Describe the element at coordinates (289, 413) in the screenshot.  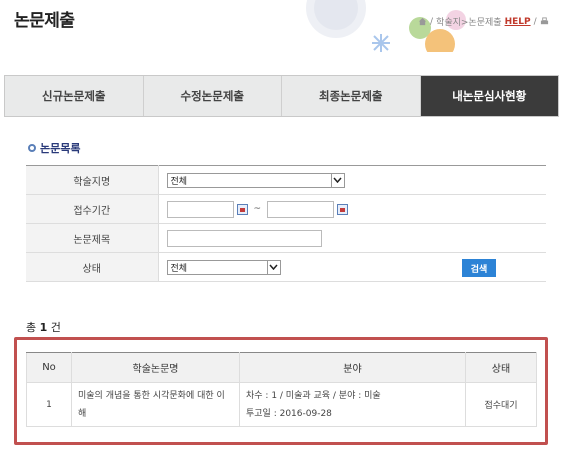
I see `row-submitted-date: 투고일 : 2016-09-28` at that location.